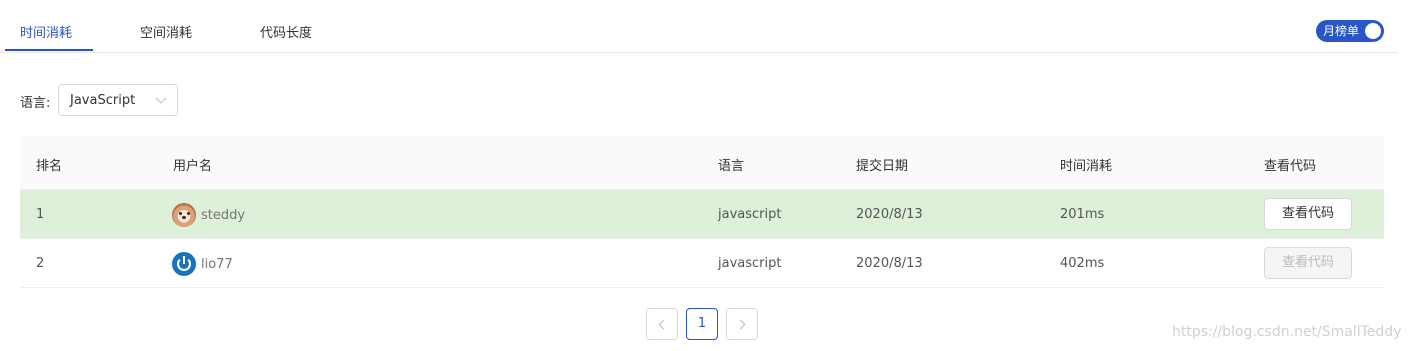 This screenshot has height=351, width=1413. What do you see at coordinates (1086, 166) in the screenshot?
I see `header-time: 时间消耗` at bounding box center [1086, 166].